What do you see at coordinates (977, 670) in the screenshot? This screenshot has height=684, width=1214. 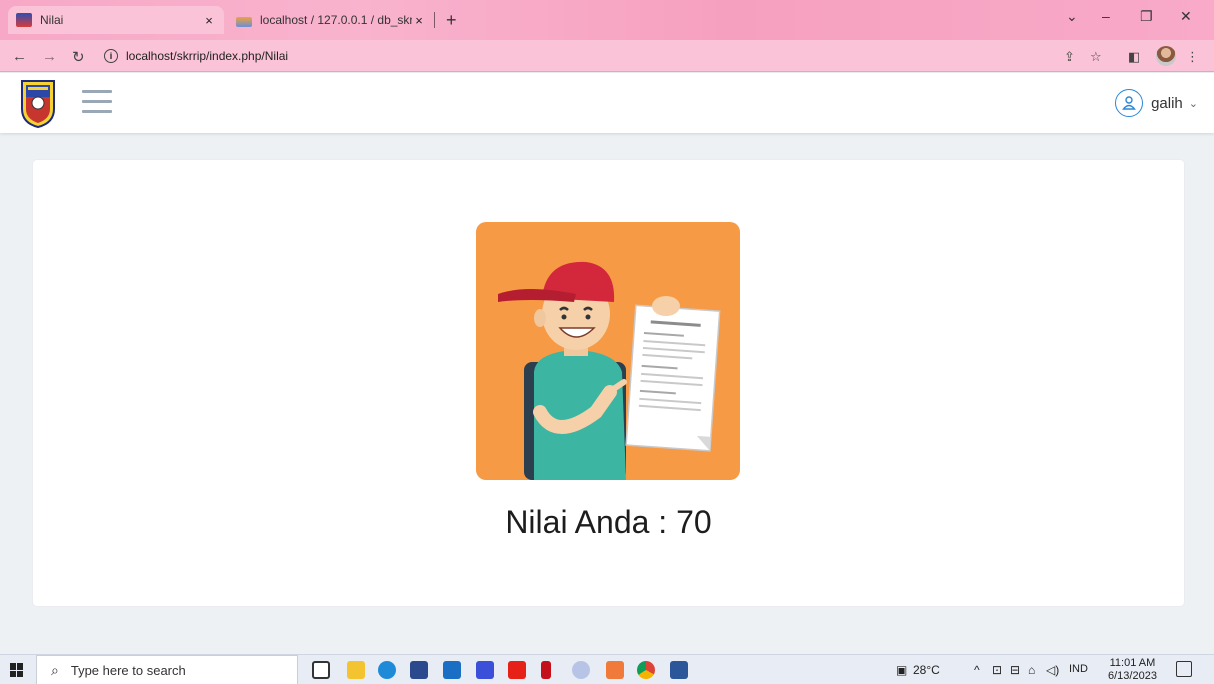 I see `chevron-up-icon: ^` at bounding box center [977, 670].